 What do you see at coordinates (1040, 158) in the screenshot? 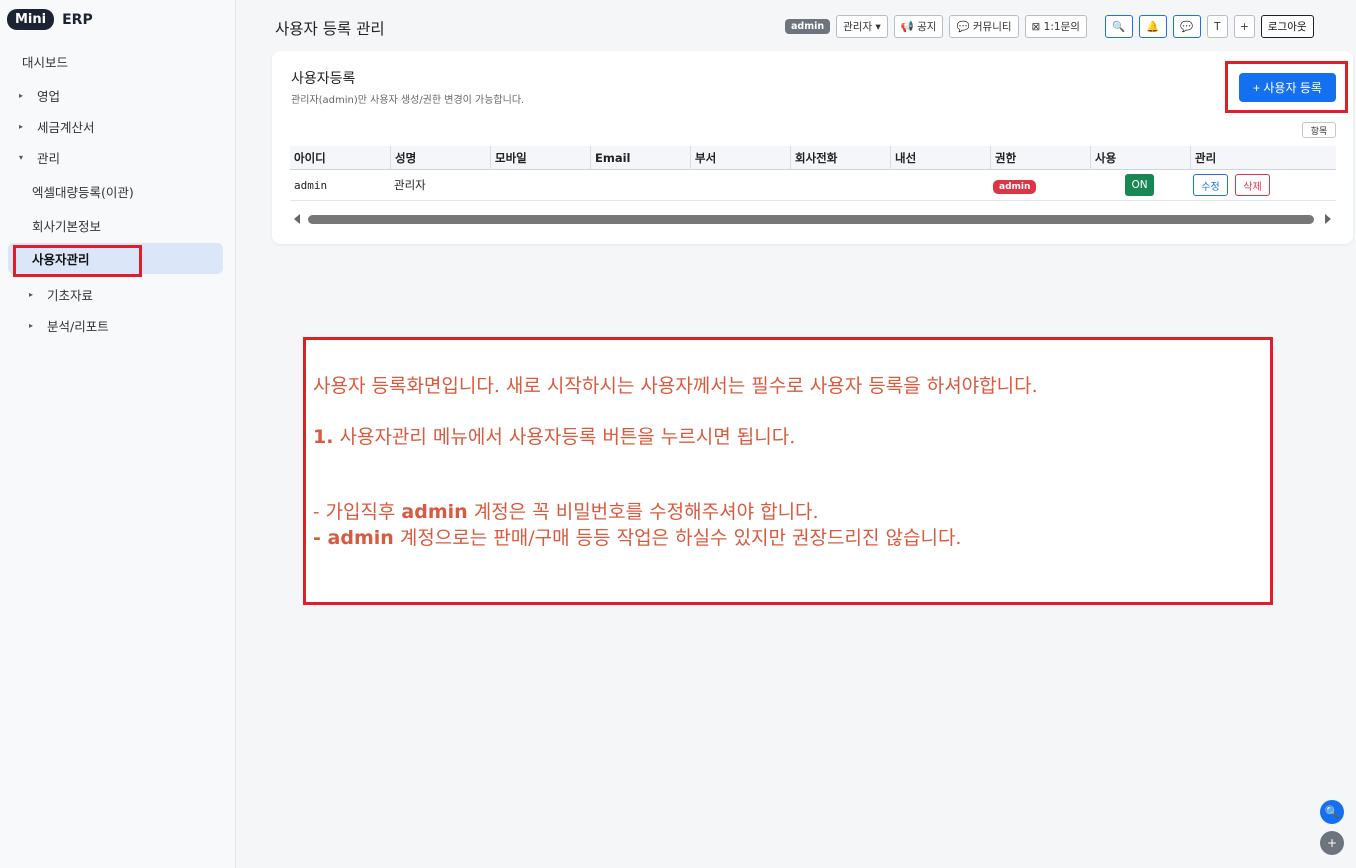
I see `column-header: 권한` at bounding box center [1040, 158].